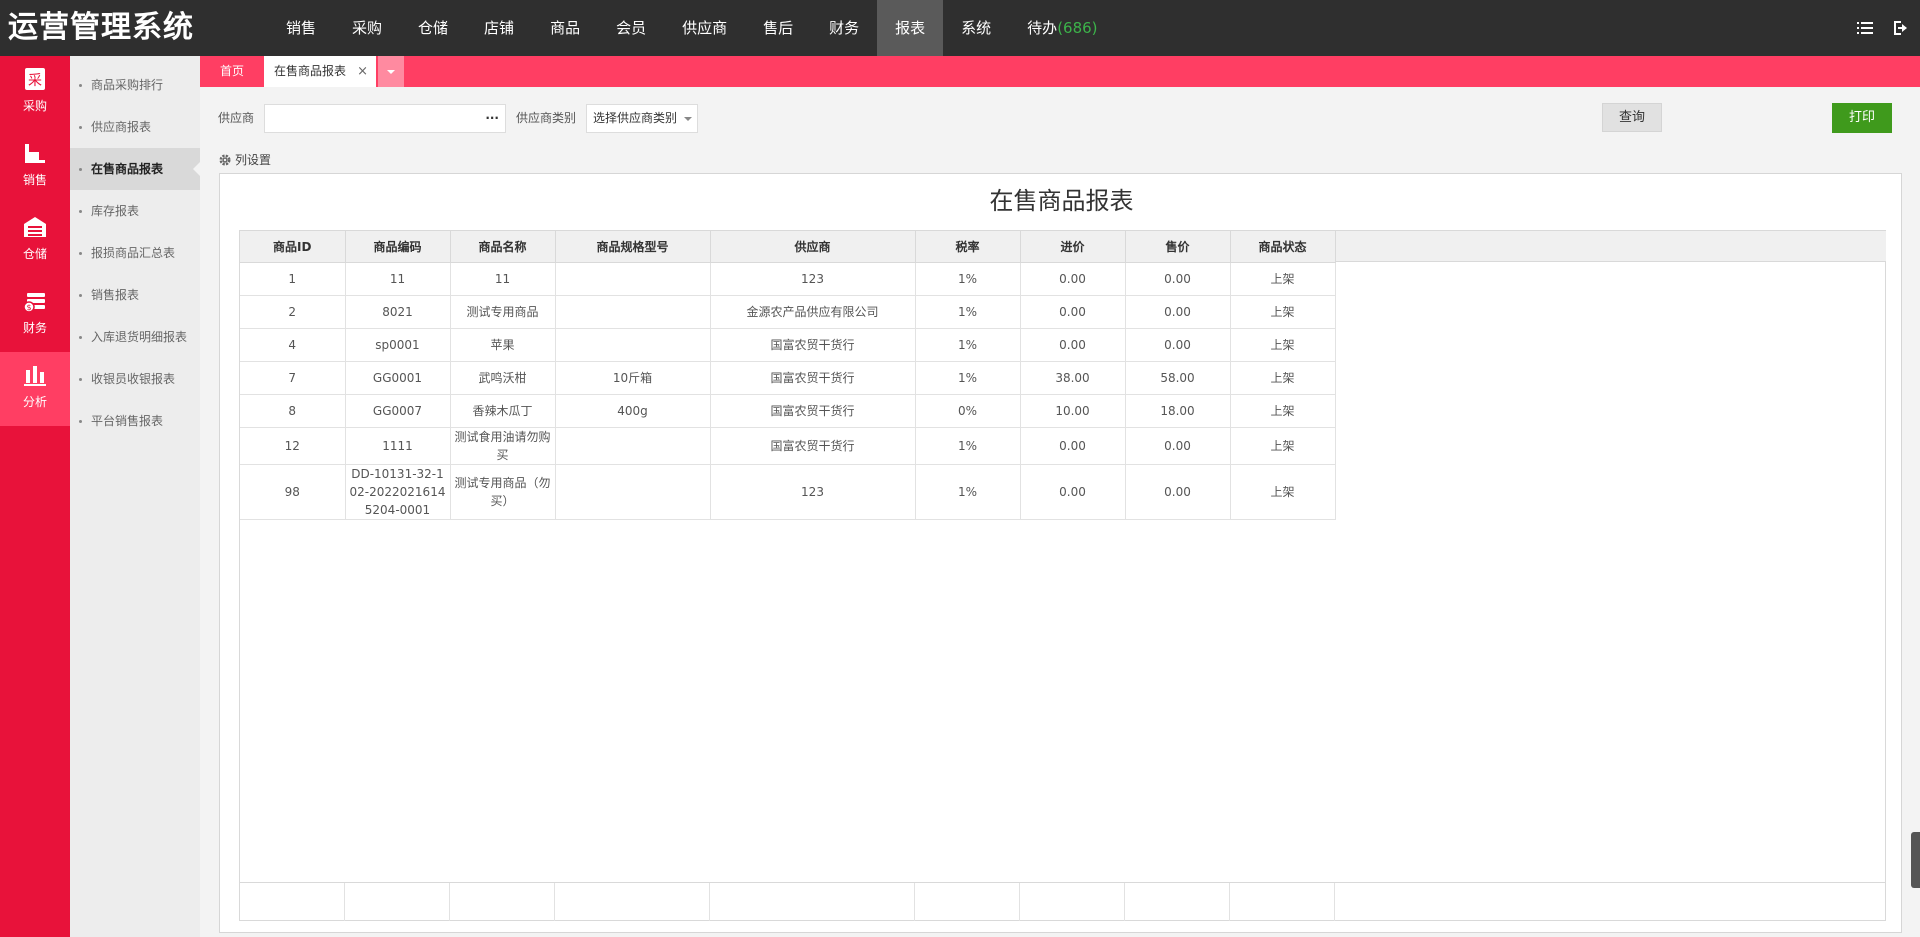 This screenshot has height=937, width=1920. Describe the element at coordinates (633, 279) in the screenshot. I see `cell` at that location.